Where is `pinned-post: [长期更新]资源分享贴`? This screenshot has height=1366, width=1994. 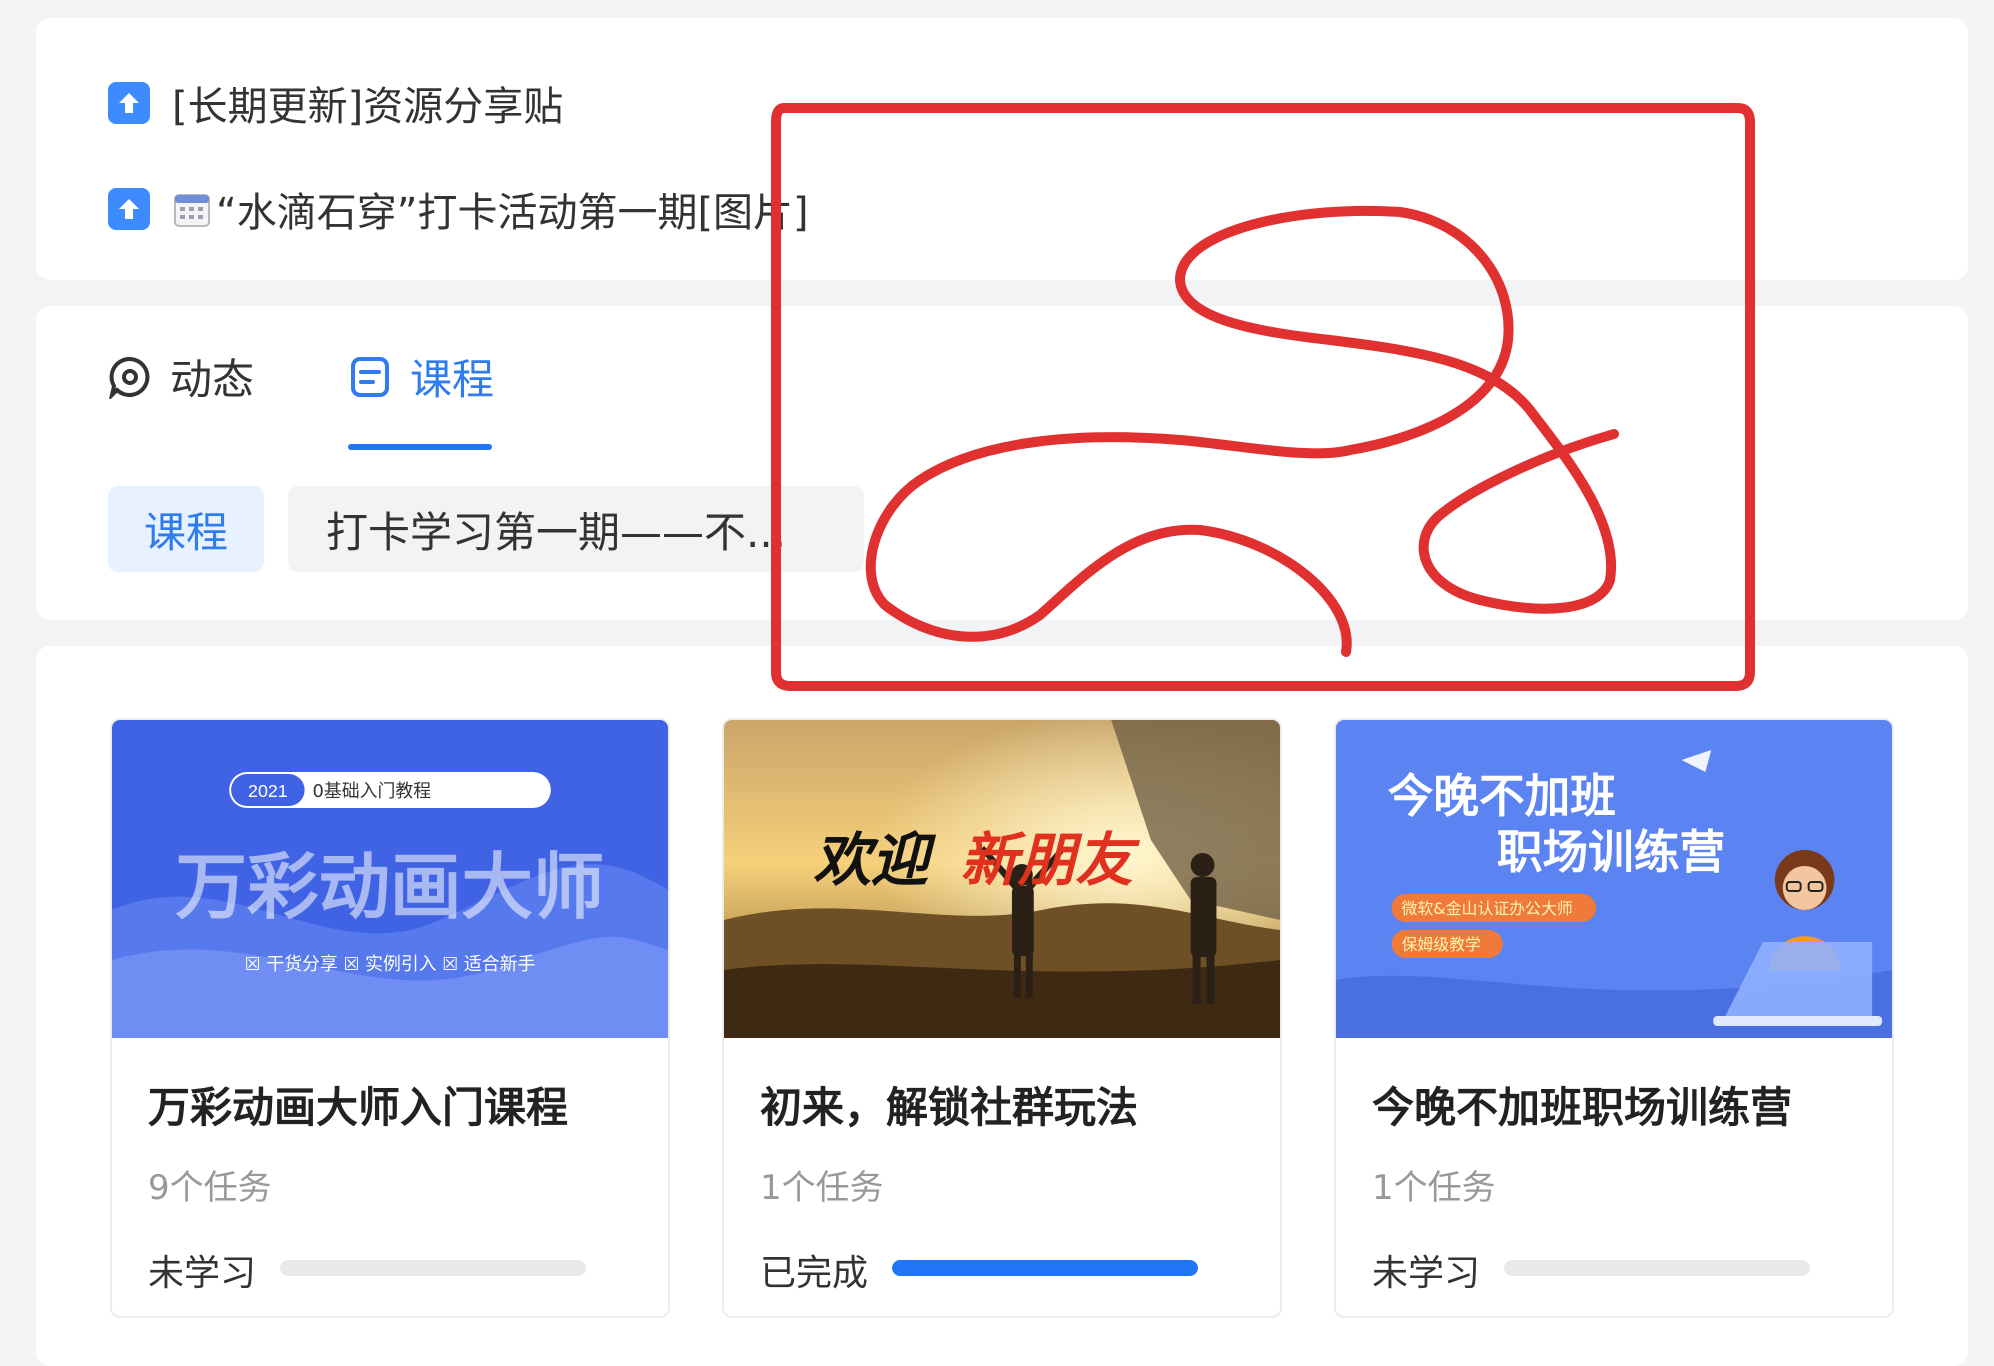
pinned-post: [长期更新]资源分享贴 is located at coordinates (335, 103).